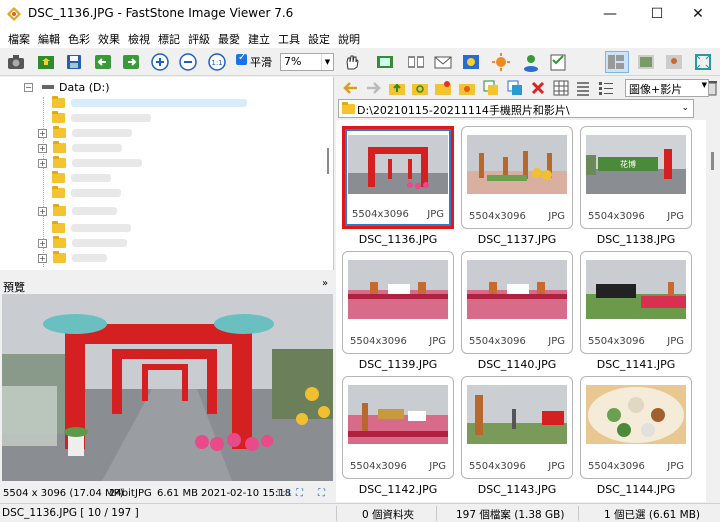  What do you see at coordinates (319, 38) in the screenshot?
I see `menu-settings: 設定` at bounding box center [319, 38].